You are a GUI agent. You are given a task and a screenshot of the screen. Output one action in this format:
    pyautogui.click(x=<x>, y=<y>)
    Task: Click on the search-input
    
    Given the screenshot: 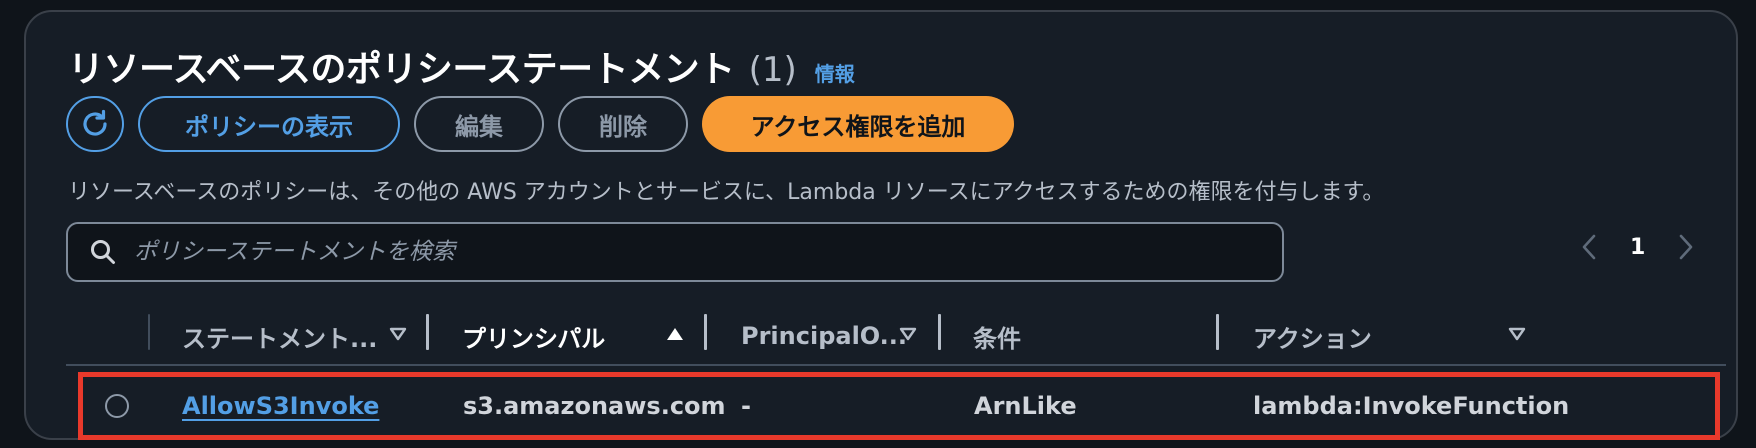 What is the action you would take?
    pyautogui.click(x=684, y=252)
    